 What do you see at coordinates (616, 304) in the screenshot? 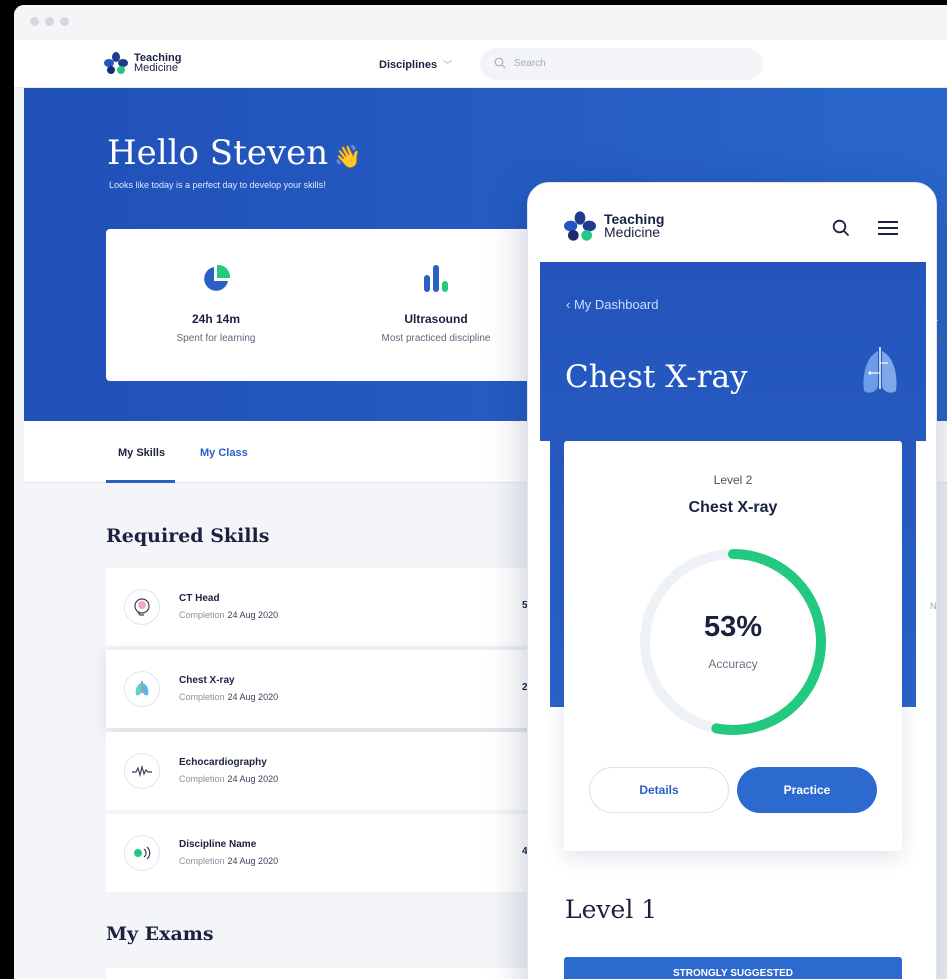
I see `back-label: My Dashboard` at bounding box center [616, 304].